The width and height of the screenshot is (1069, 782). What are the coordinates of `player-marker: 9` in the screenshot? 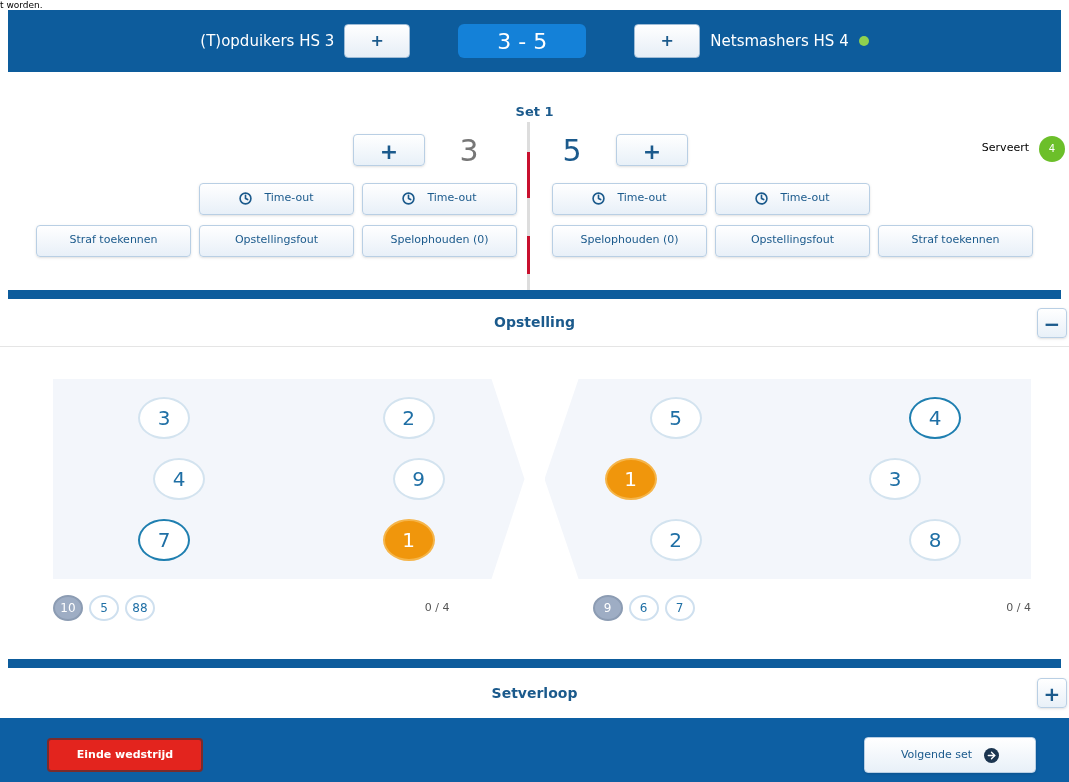 It's located at (418, 479).